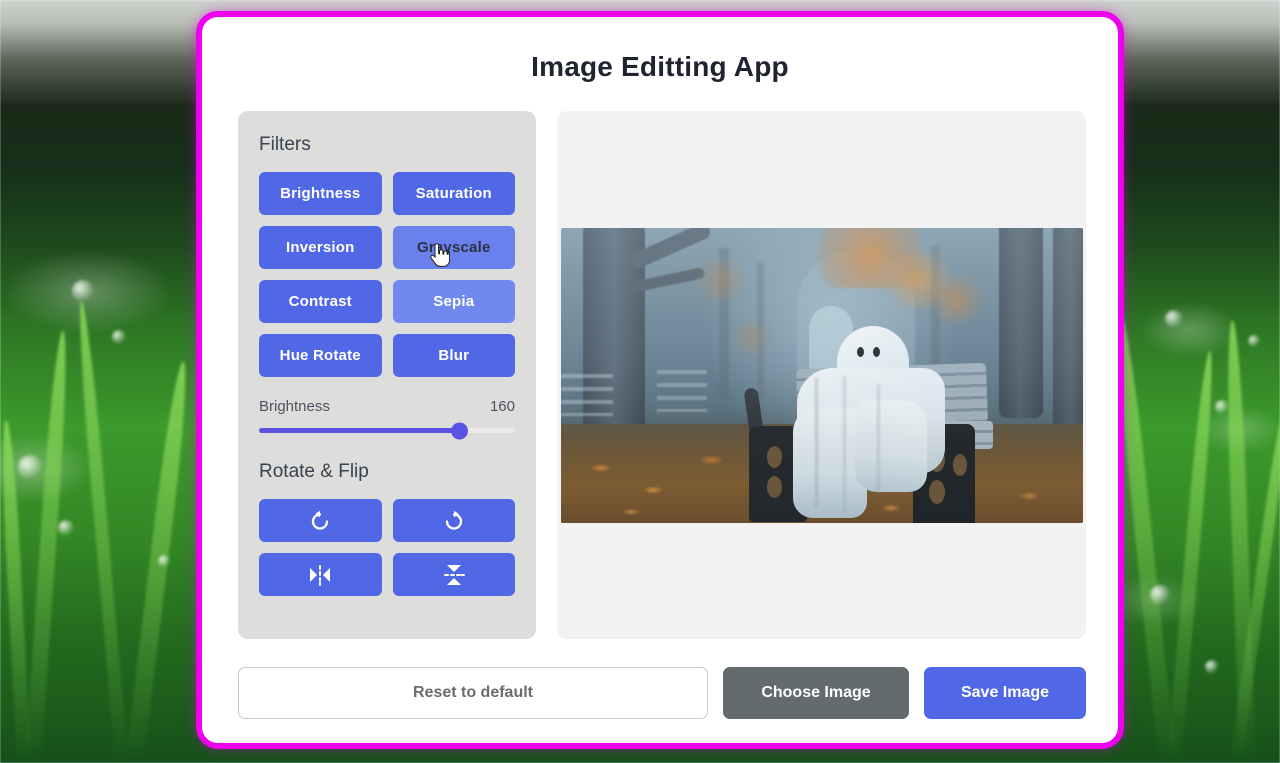 This screenshot has height=763, width=1280. Describe the element at coordinates (453, 301) in the screenshot. I see `filter-button-sepia: Sepia` at that location.